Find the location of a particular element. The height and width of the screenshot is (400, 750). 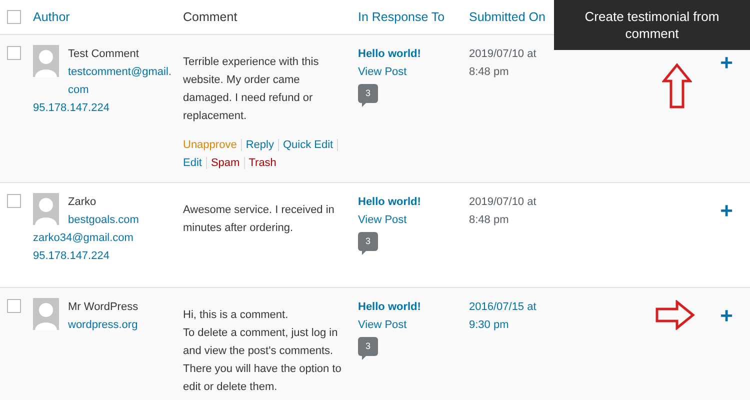

row-action-link: Quick Edit is located at coordinates (308, 145).